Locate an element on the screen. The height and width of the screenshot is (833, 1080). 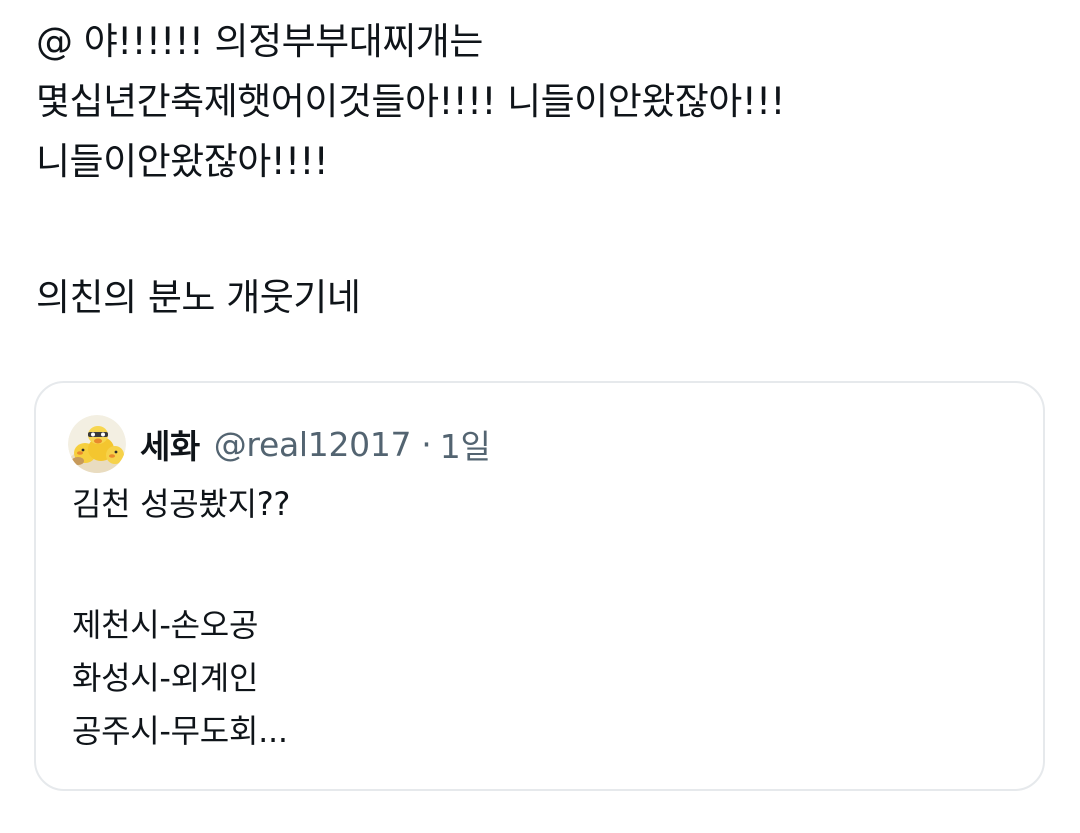
duck-avatar-icon is located at coordinates (97, 444).